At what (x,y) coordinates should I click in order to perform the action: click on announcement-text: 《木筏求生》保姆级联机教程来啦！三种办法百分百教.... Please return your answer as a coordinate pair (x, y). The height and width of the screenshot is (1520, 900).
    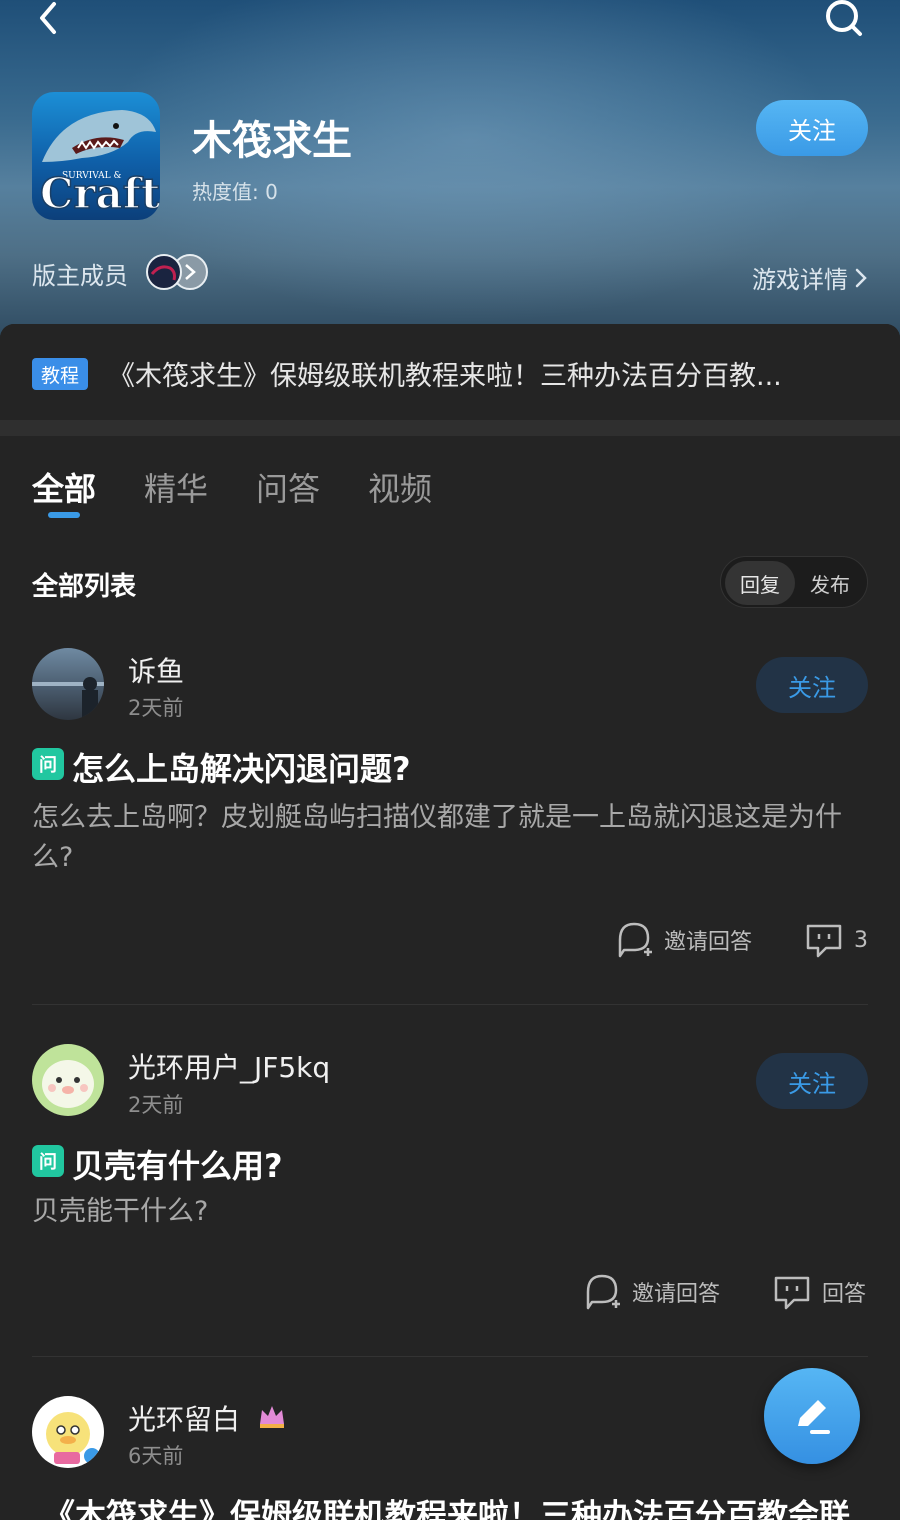
    Looking at the image, I should click on (458, 373).